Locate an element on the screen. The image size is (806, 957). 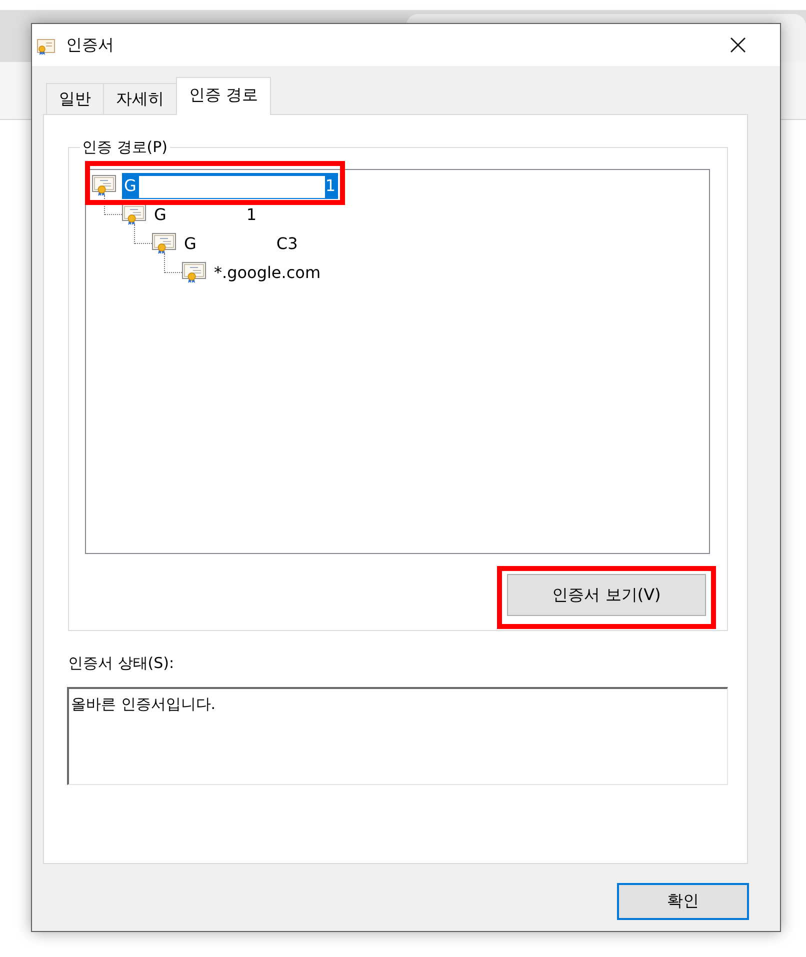
tab: 일반 is located at coordinates (75, 98).